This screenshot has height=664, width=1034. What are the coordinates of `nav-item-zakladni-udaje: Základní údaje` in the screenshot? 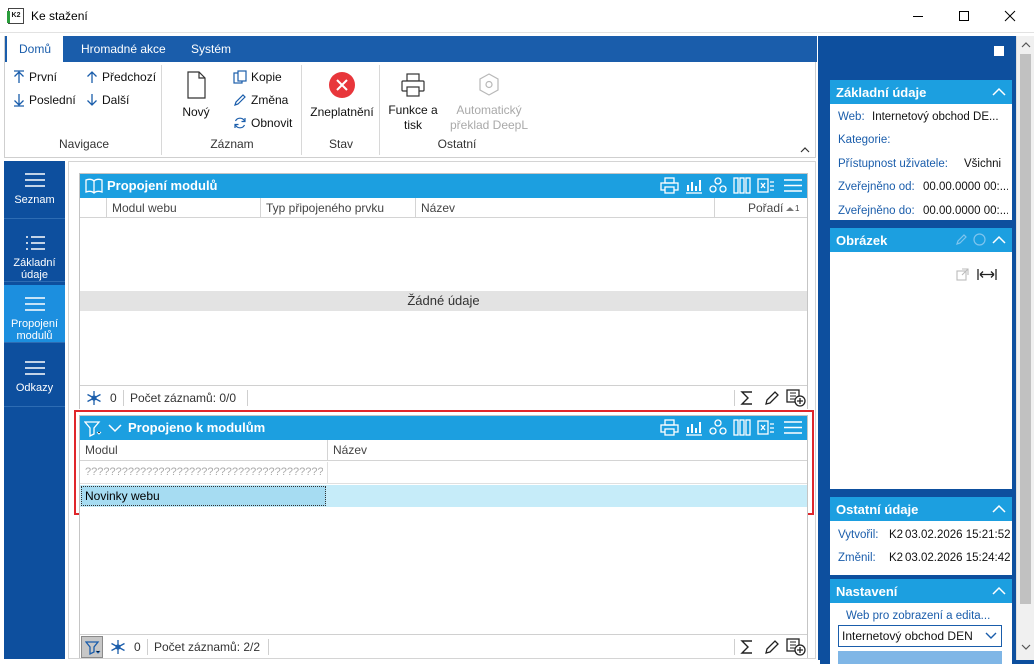 It's located at (34, 253).